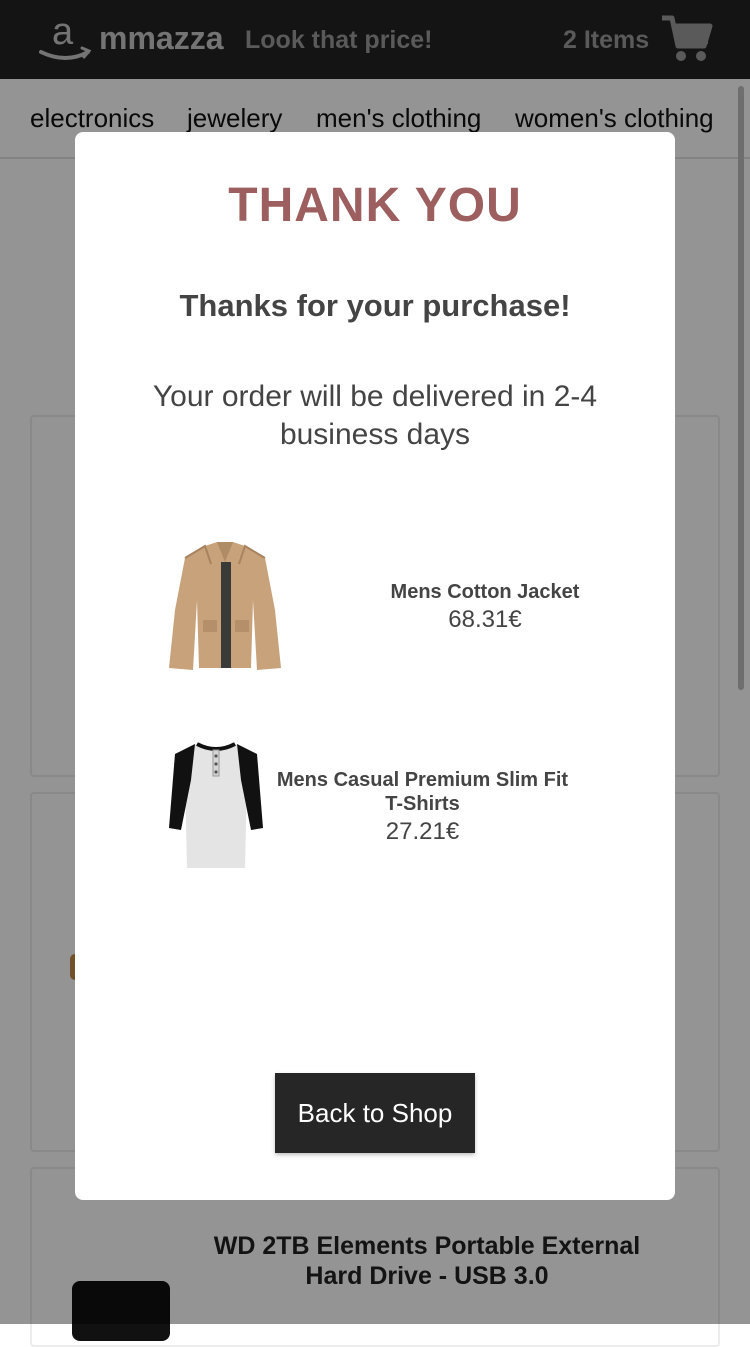 The width and height of the screenshot is (750, 1347). I want to click on order-item: Mens Cotton Jacket 68.31€, so click(375, 607).